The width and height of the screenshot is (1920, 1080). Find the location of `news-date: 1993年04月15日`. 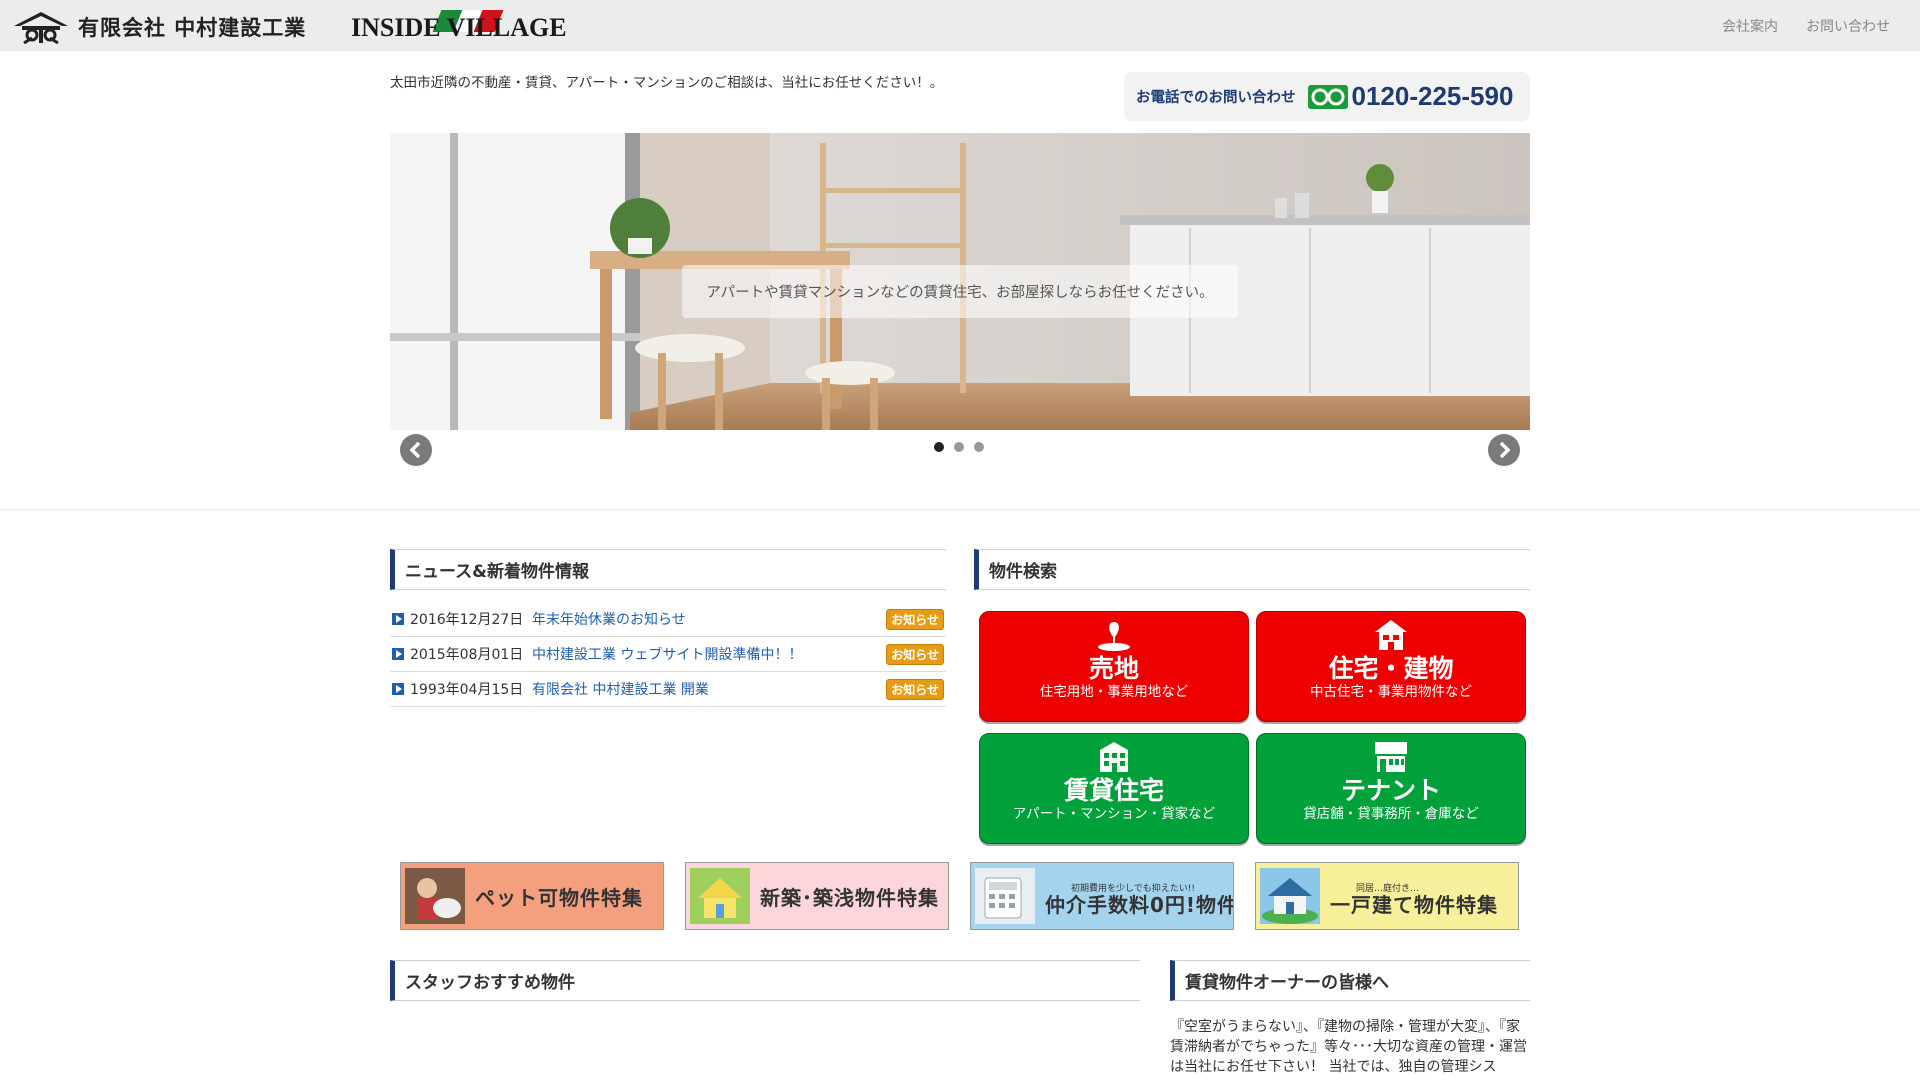

news-date: 1993年04月15日 is located at coordinates (467, 690).